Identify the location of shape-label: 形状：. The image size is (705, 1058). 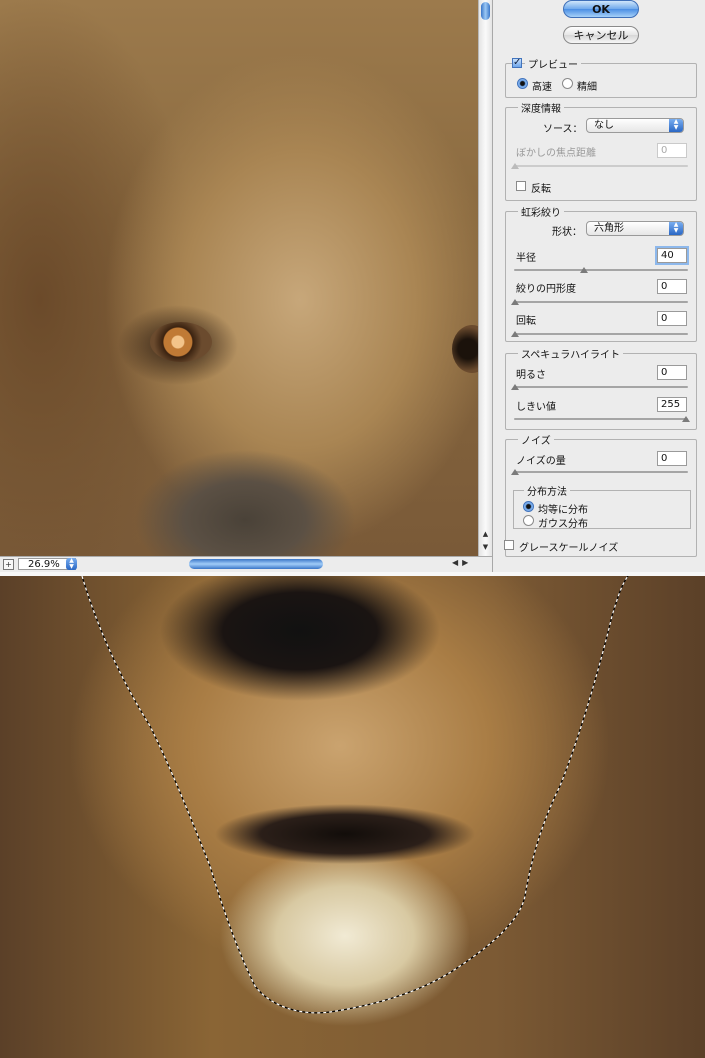
(567, 232).